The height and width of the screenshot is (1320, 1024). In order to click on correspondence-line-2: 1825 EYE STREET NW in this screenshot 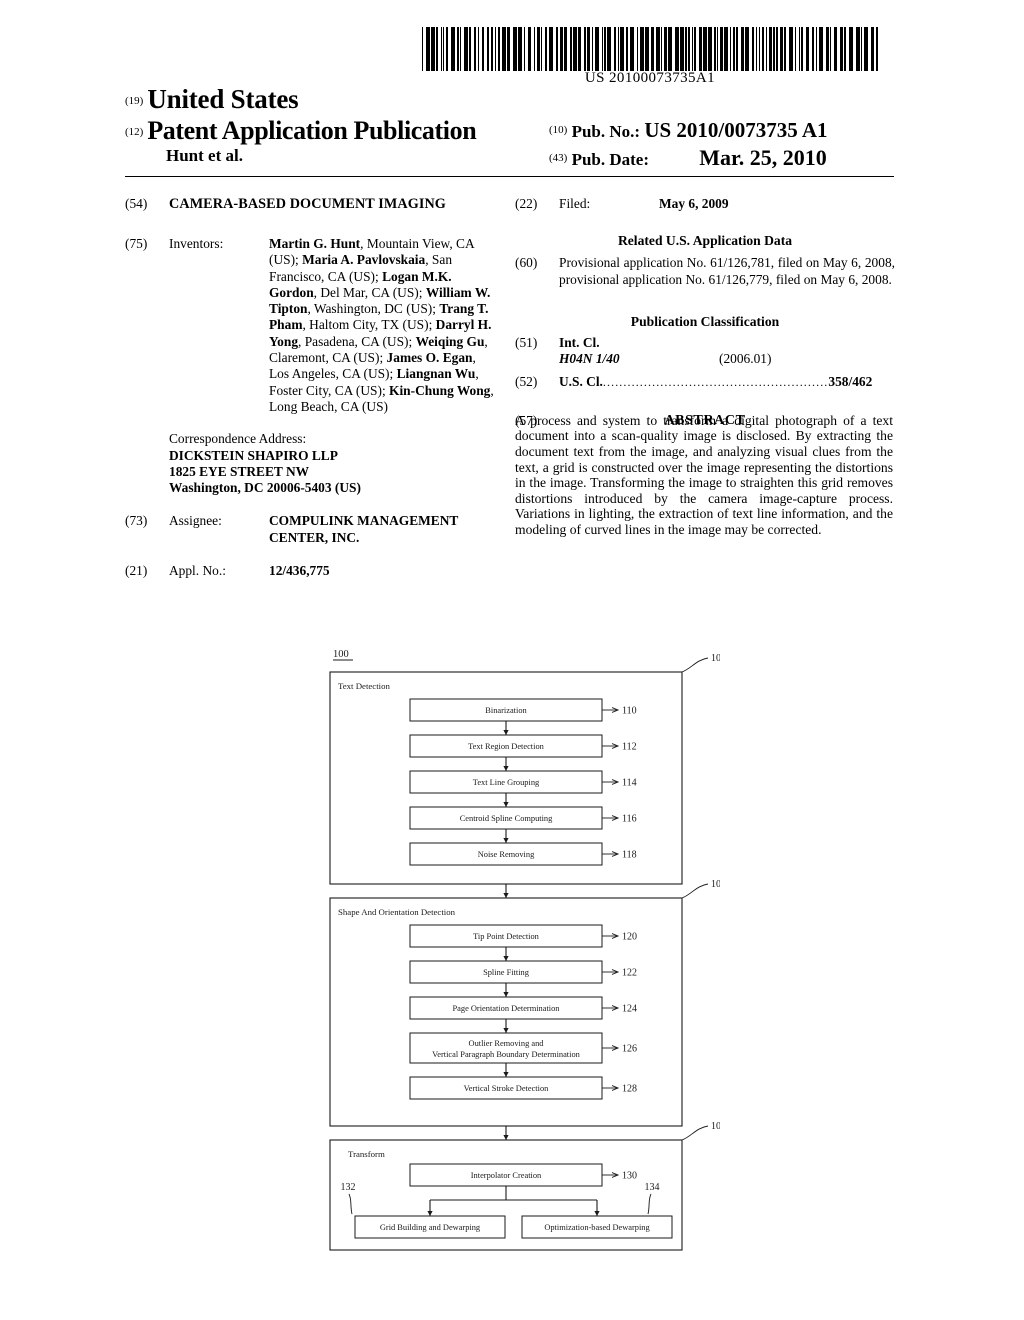, I will do `click(239, 471)`.